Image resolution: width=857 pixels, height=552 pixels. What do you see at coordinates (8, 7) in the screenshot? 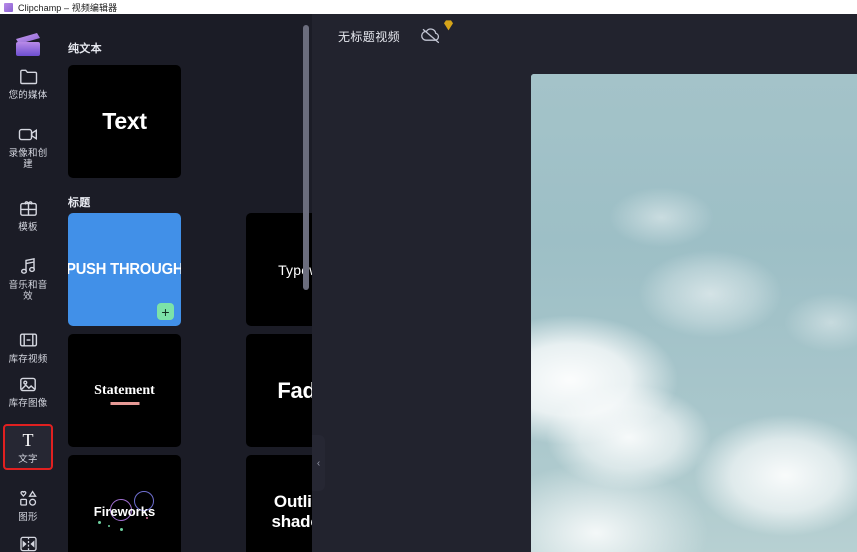
I see `clapperboard-icon` at bounding box center [8, 7].